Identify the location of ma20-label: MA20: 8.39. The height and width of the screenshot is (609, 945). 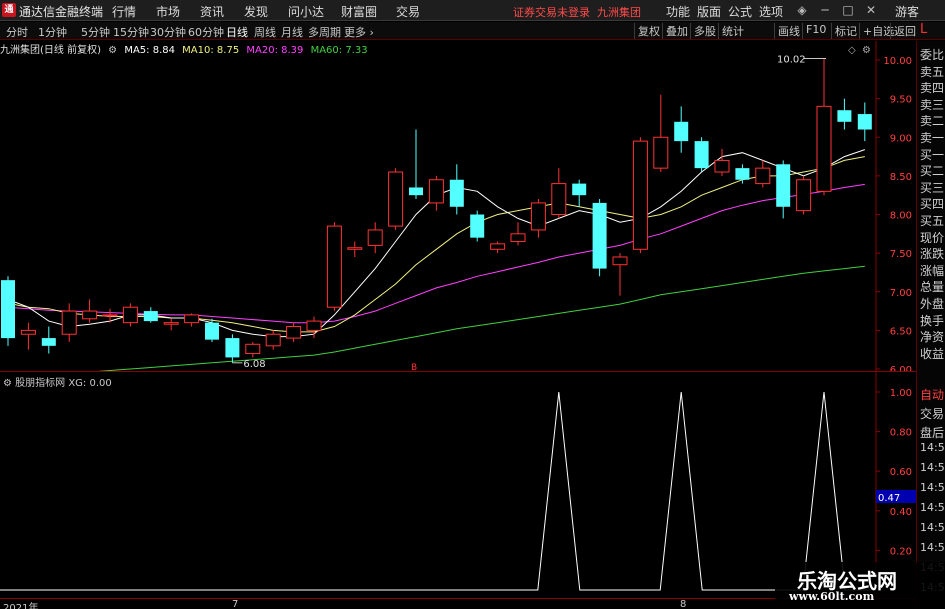
(275, 50).